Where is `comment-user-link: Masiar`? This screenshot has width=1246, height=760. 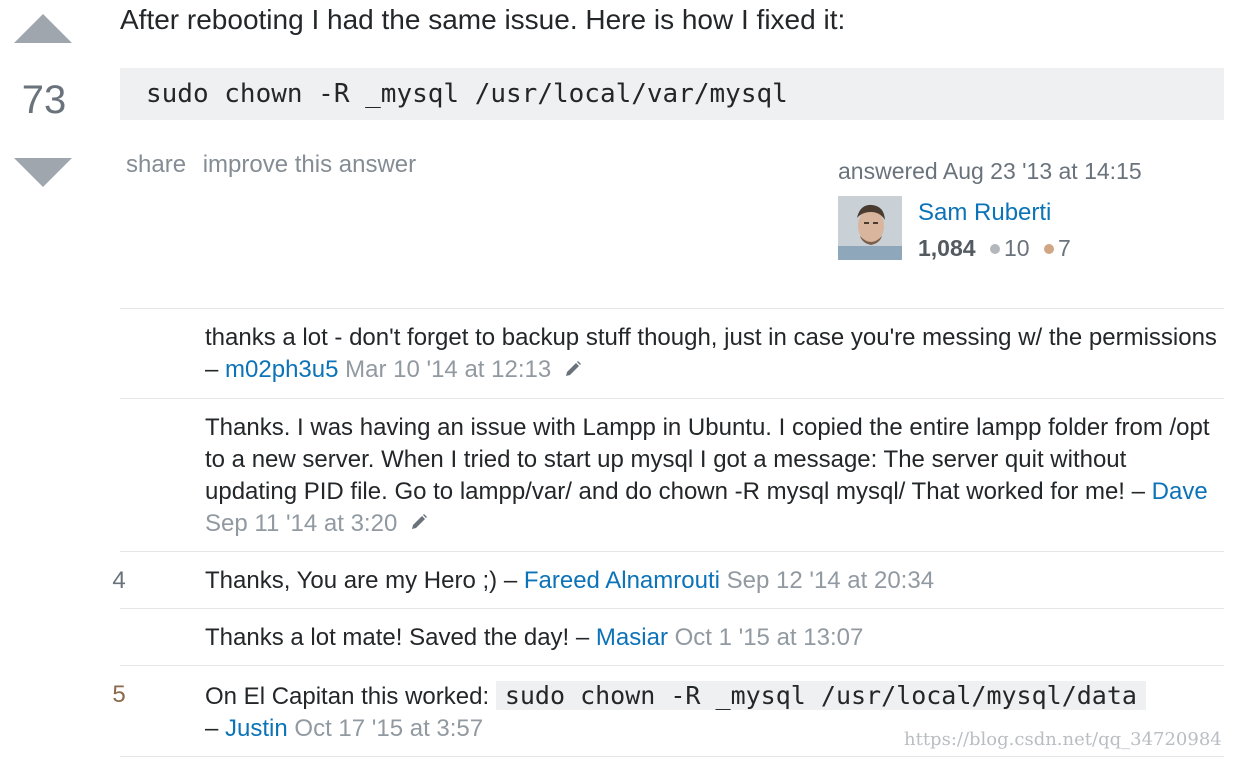
comment-user-link: Masiar is located at coordinates (632, 637).